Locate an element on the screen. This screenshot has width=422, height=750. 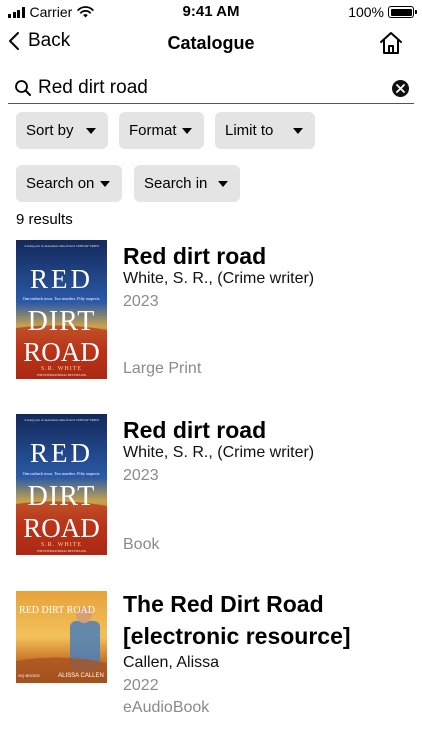
result-format: eAudioBook is located at coordinates (166, 707).